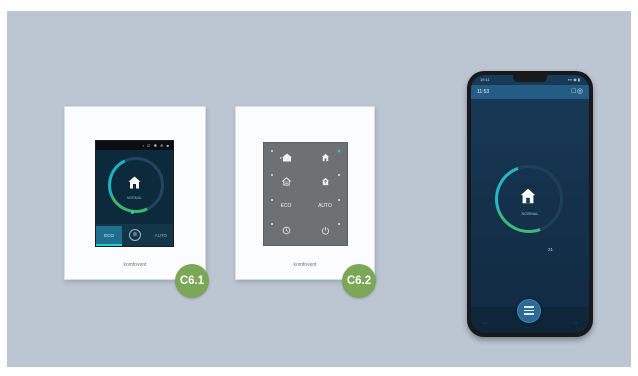  Describe the element at coordinates (530, 213) in the screenshot. I see `app-mode-label: NORMAL` at that location.